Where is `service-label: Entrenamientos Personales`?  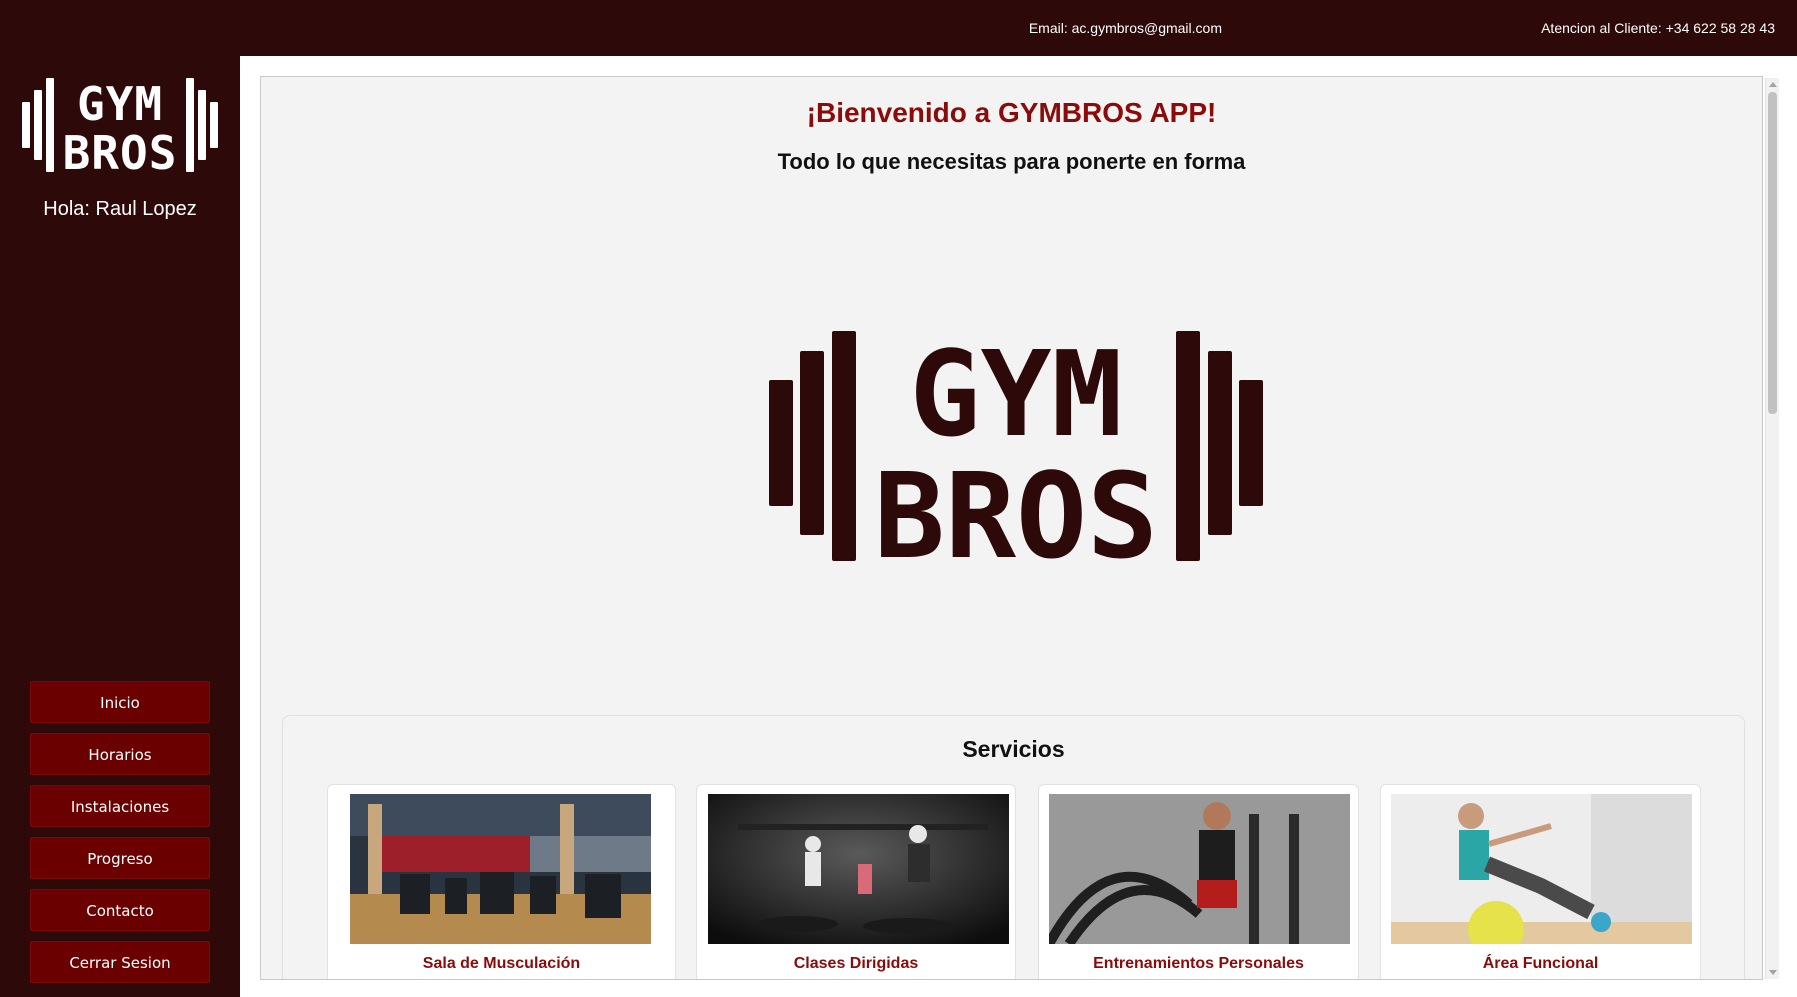
service-label: Entrenamientos Personales is located at coordinates (1198, 963).